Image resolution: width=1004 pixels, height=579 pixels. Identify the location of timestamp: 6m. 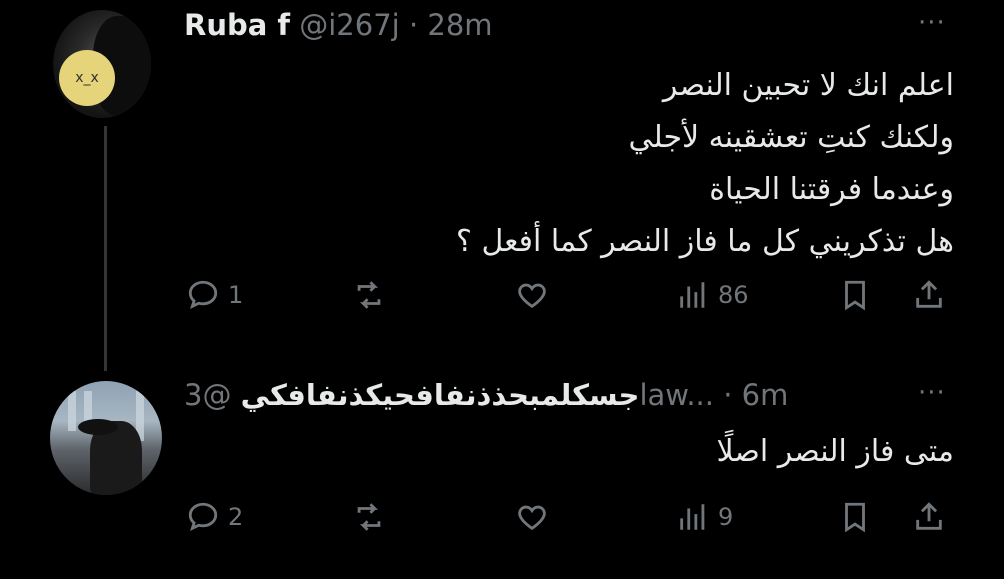
(765, 395).